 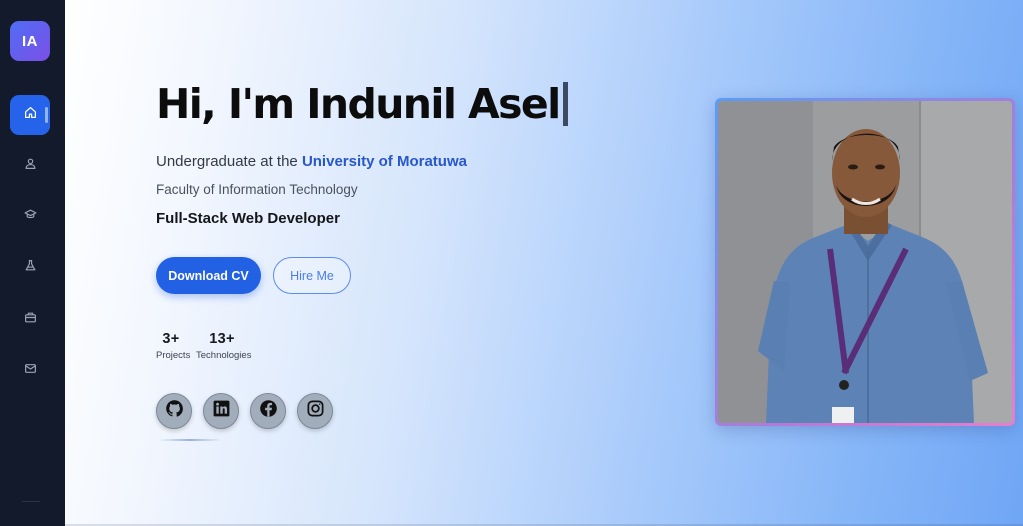 I want to click on github-link, so click(x=174, y=411).